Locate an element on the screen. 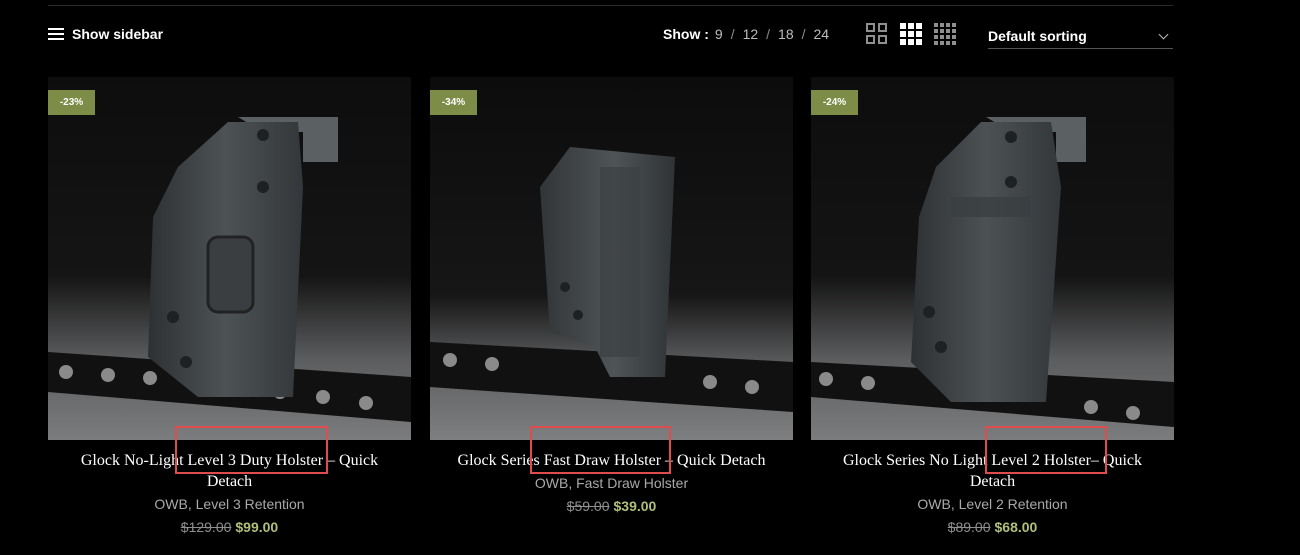 Image resolution: width=1300 pixels, height=555 pixels. discount-badge: -24% is located at coordinates (834, 102).